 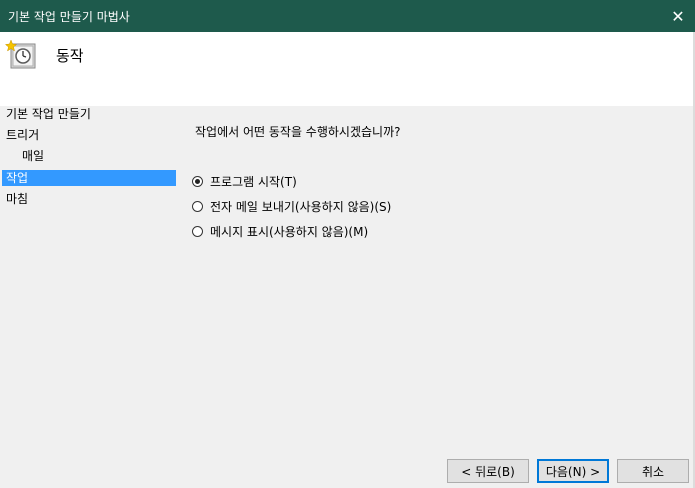 What do you see at coordinates (488, 471) in the screenshot?
I see `back-button: < 뒤로(B)` at bounding box center [488, 471].